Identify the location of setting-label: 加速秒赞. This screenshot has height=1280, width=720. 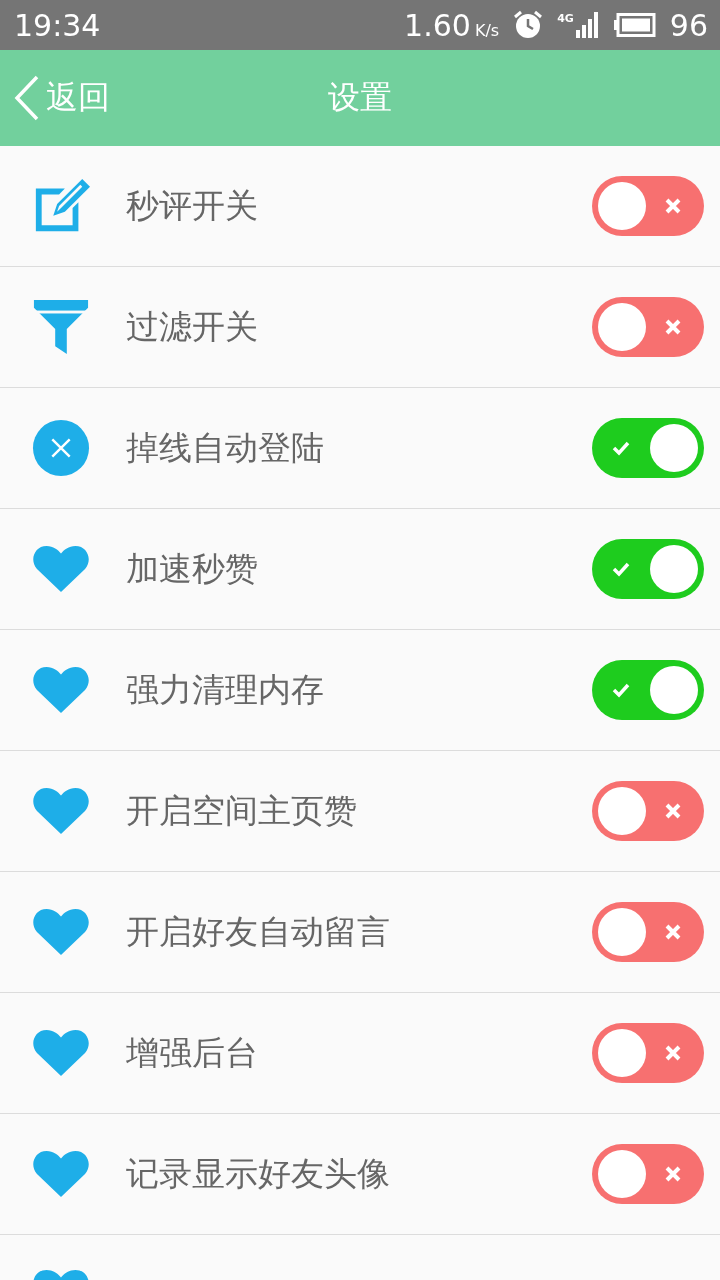
(192, 568).